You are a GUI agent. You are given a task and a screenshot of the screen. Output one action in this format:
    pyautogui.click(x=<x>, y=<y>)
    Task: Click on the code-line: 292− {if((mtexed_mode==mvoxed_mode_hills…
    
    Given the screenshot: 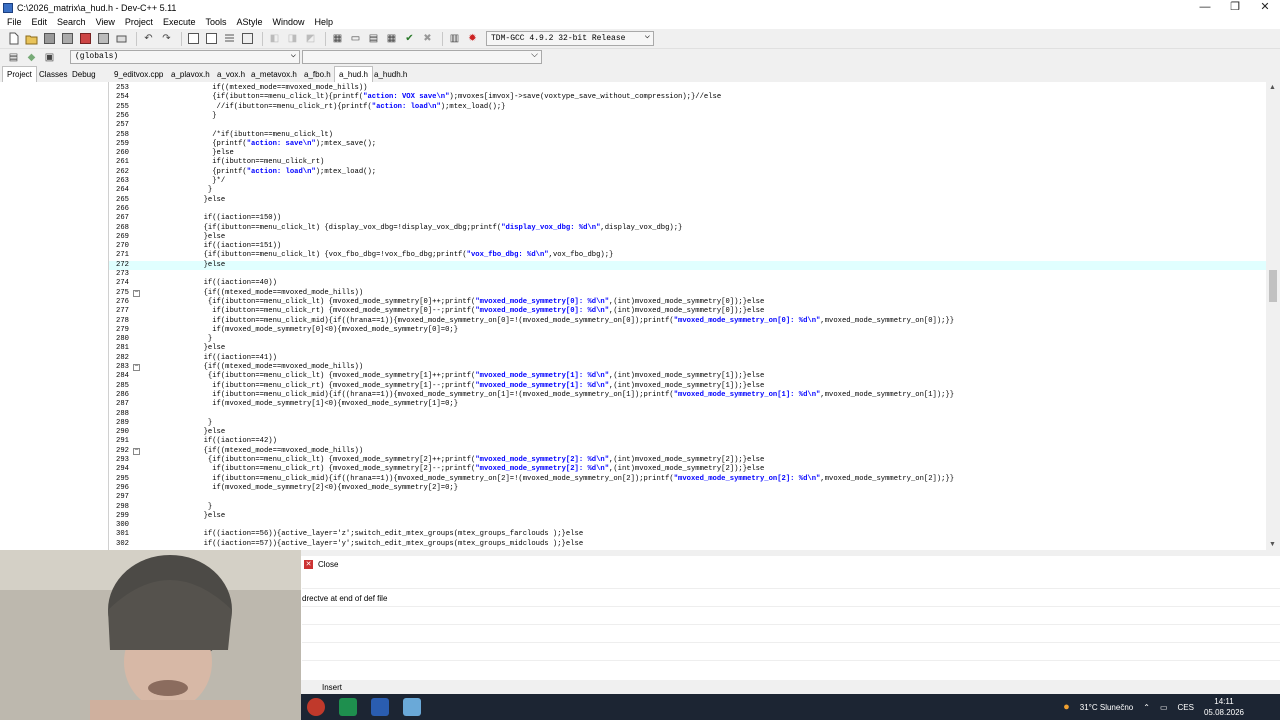 What is the action you would take?
    pyautogui.click(x=687, y=451)
    